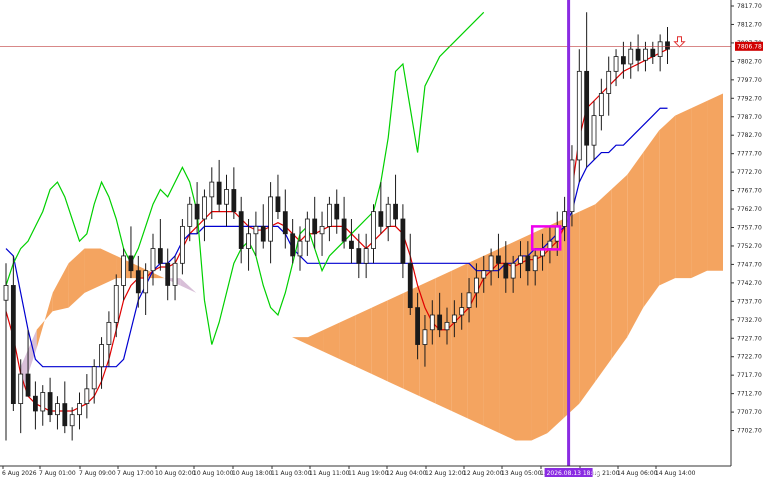 The image size is (768, 480). Describe the element at coordinates (637, 473) in the screenshot. I see `x-tick-label: 14 Aug 06:00` at that location.